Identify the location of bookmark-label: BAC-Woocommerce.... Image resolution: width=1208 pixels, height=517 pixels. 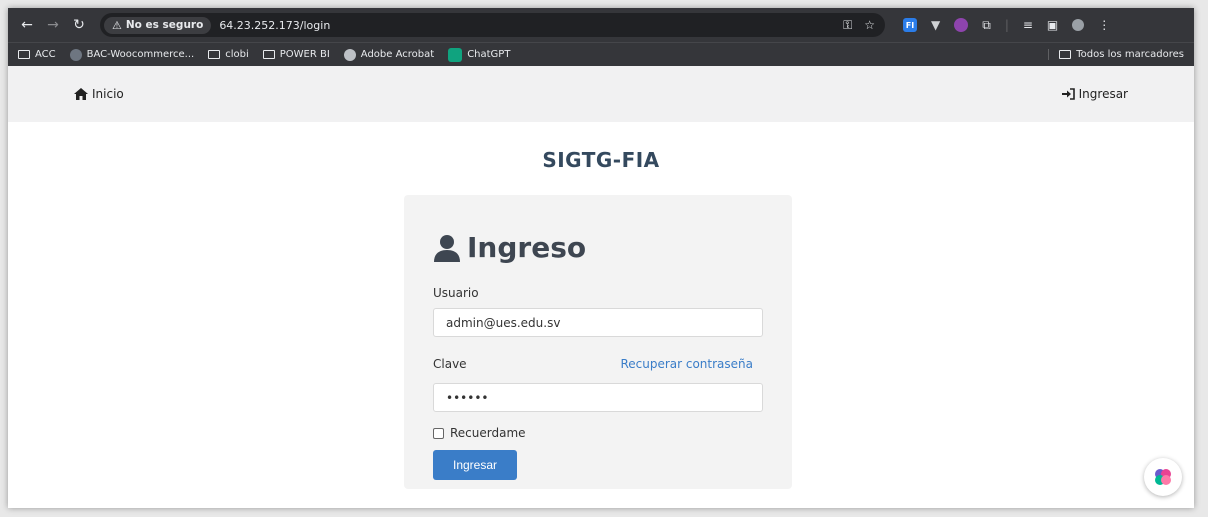
(140, 54).